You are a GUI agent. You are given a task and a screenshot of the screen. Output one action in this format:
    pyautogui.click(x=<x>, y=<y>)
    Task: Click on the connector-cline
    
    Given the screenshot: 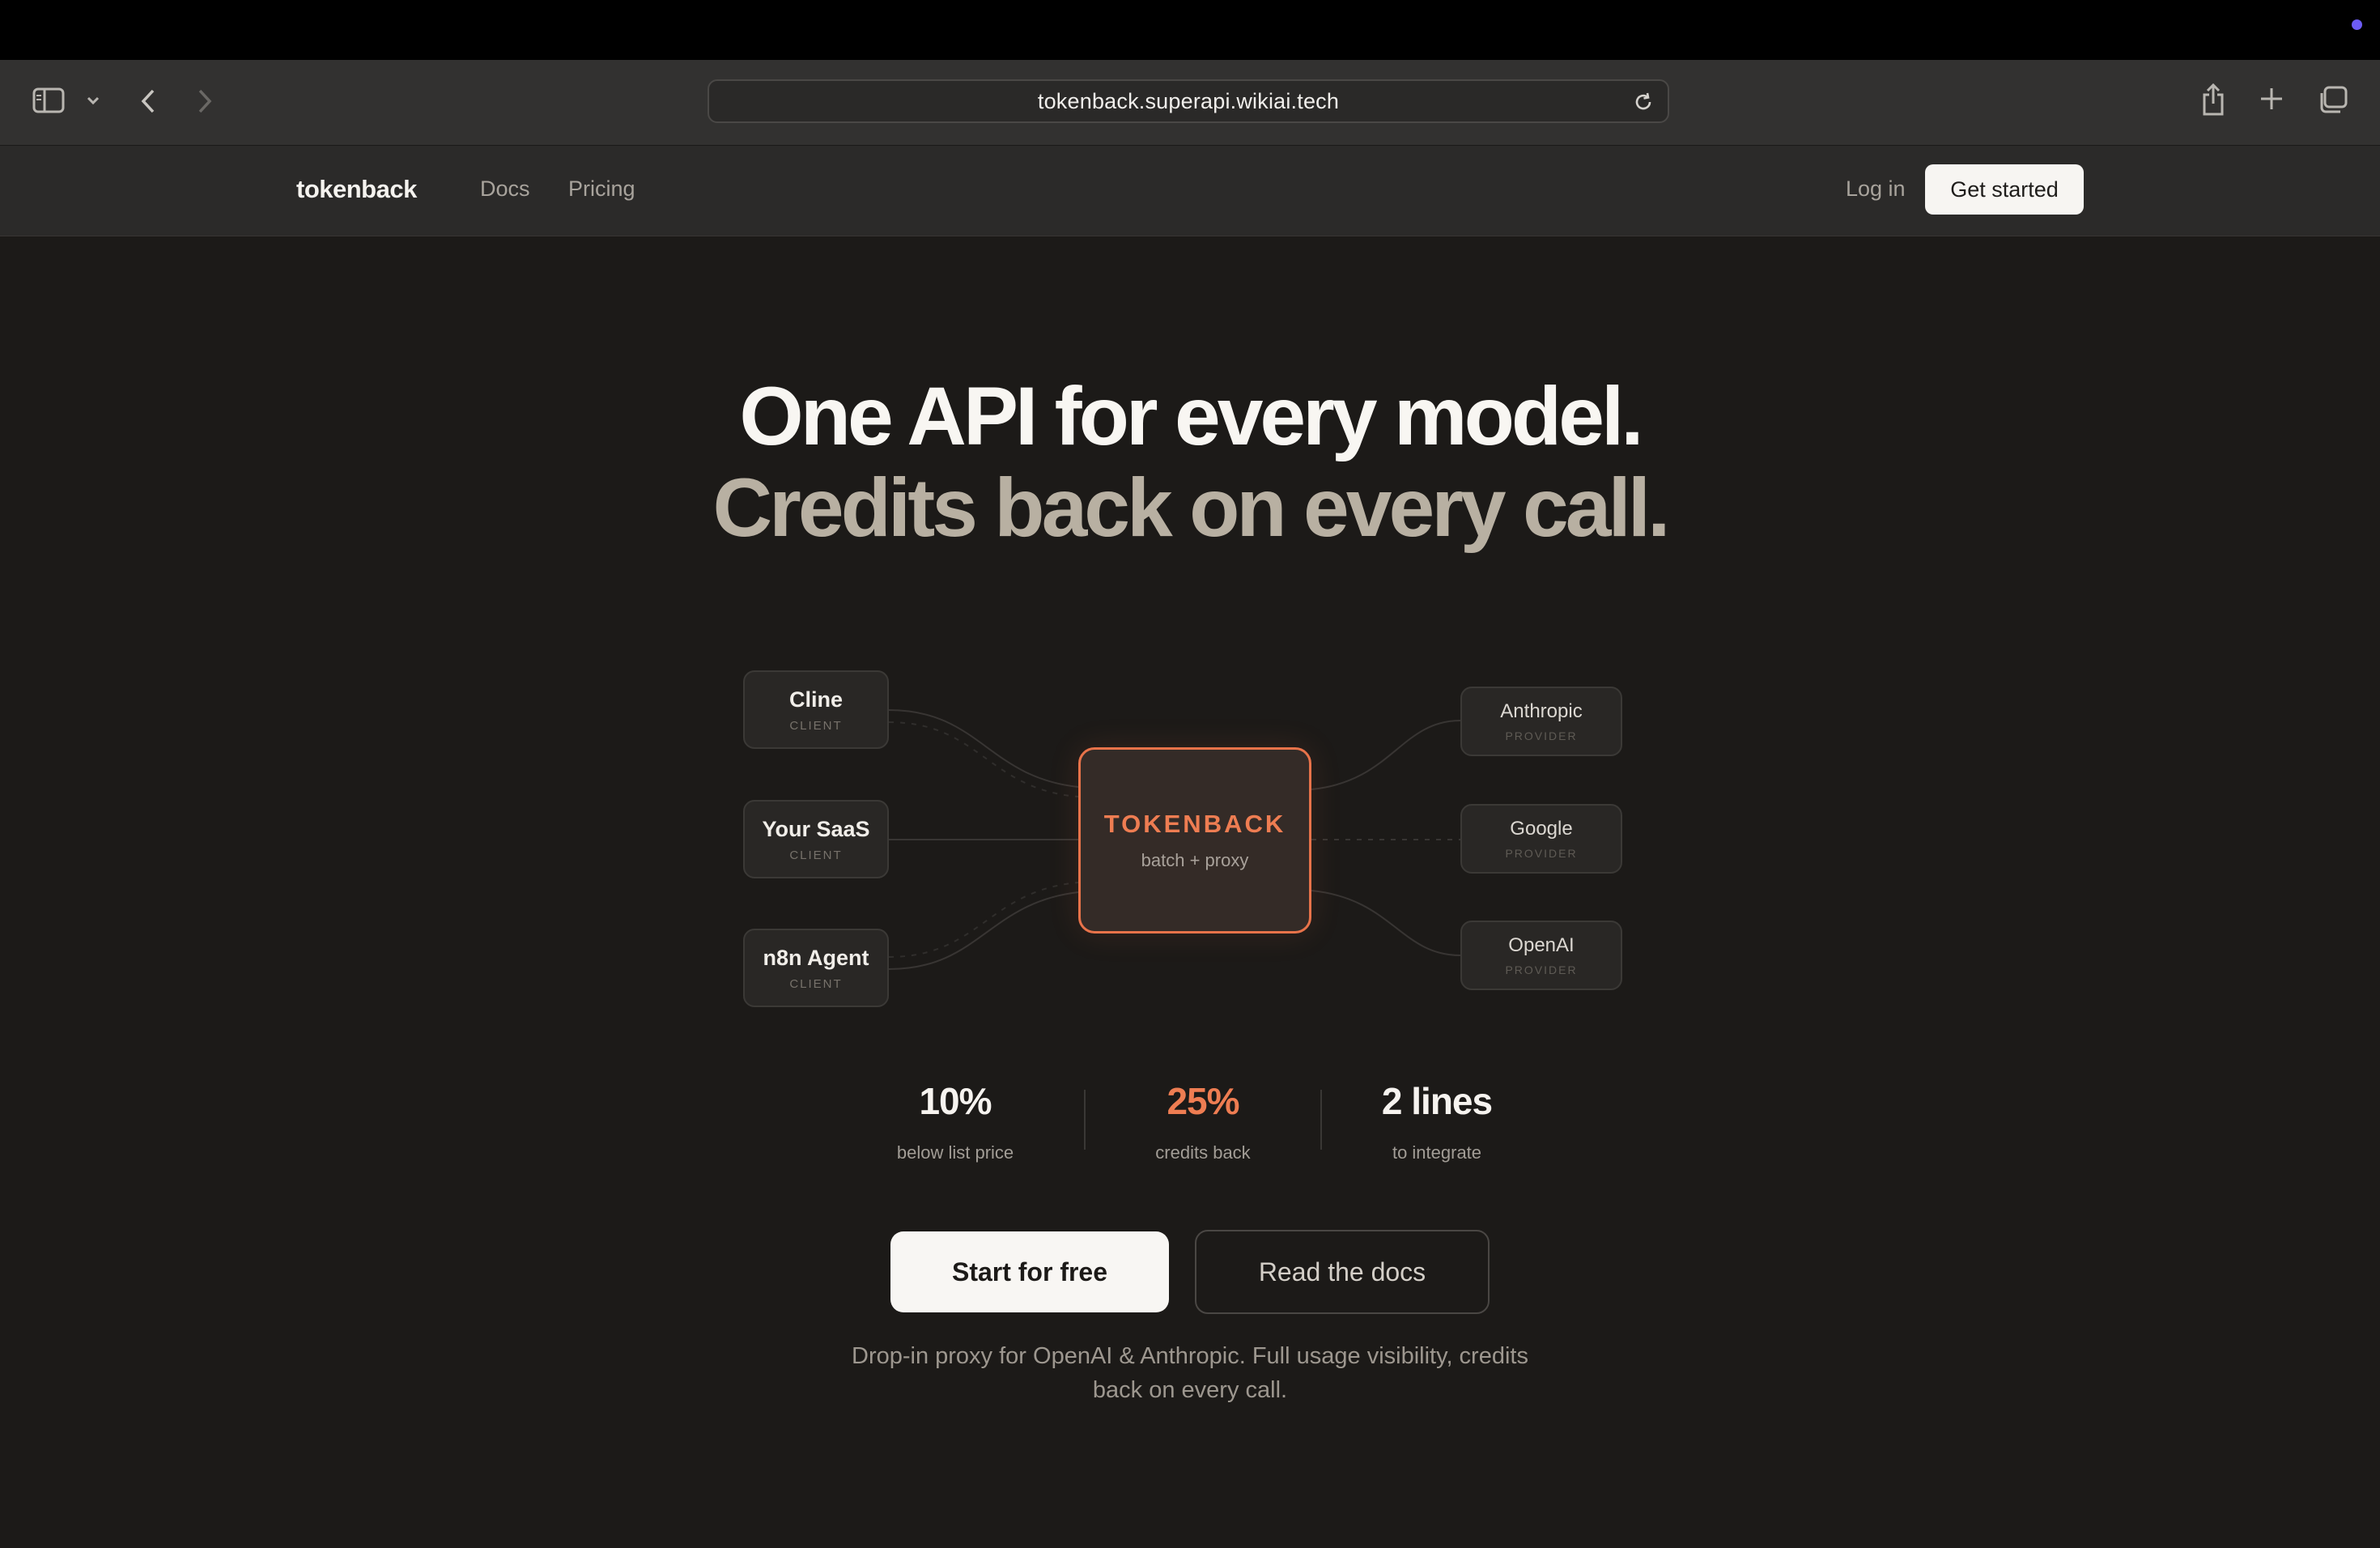 What is the action you would take?
    pyautogui.click(x=984, y=748)
    